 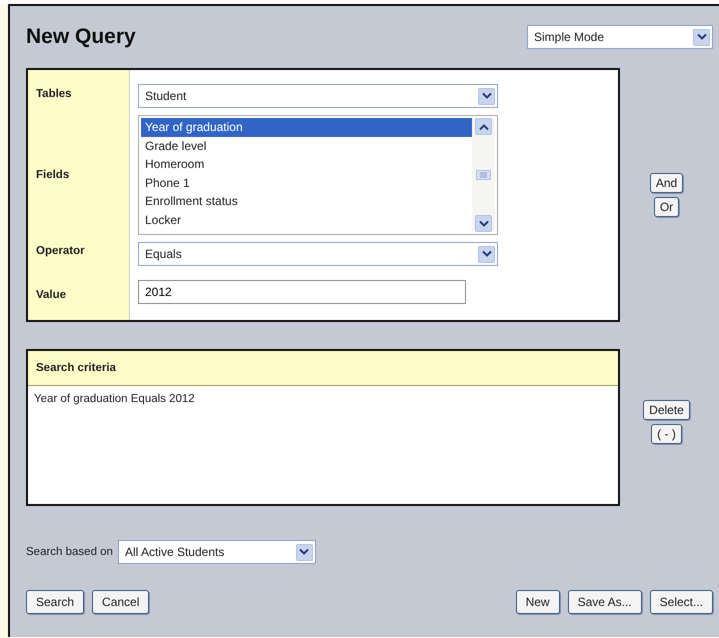 I want to click on criteria-item: Year of graduation Equals 2012, so click(x=323, y=395).